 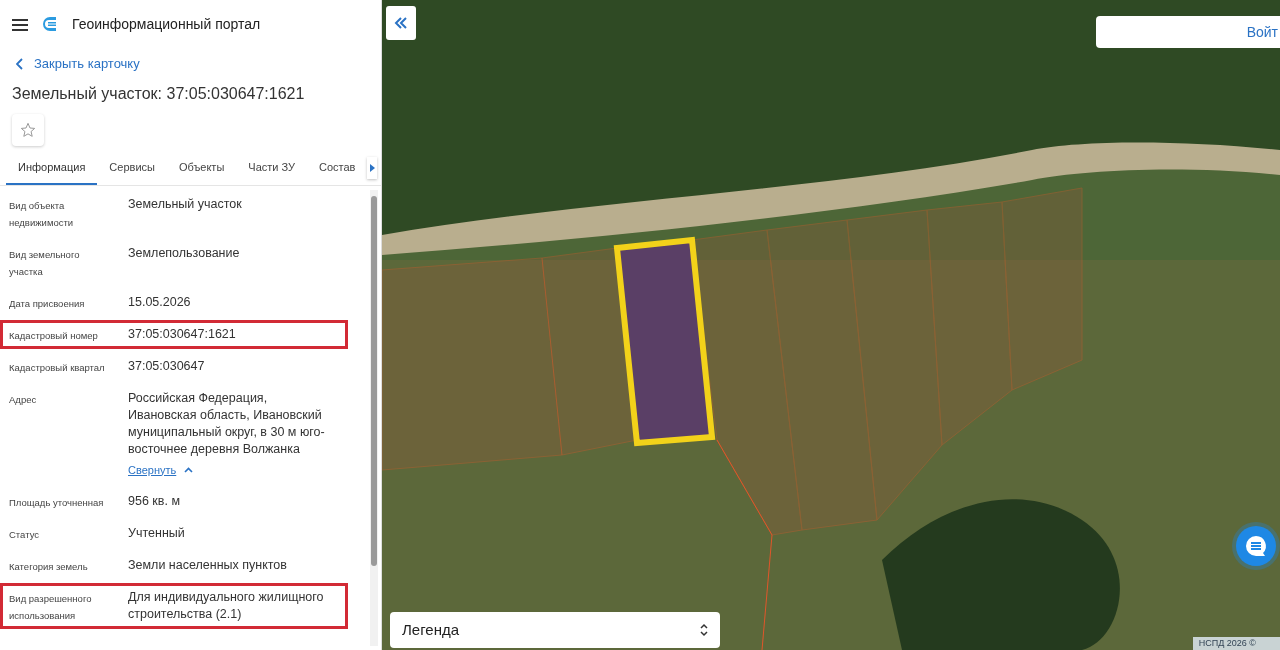 I want to click on up-down-chevron-icon, so click(x=704, y=630).